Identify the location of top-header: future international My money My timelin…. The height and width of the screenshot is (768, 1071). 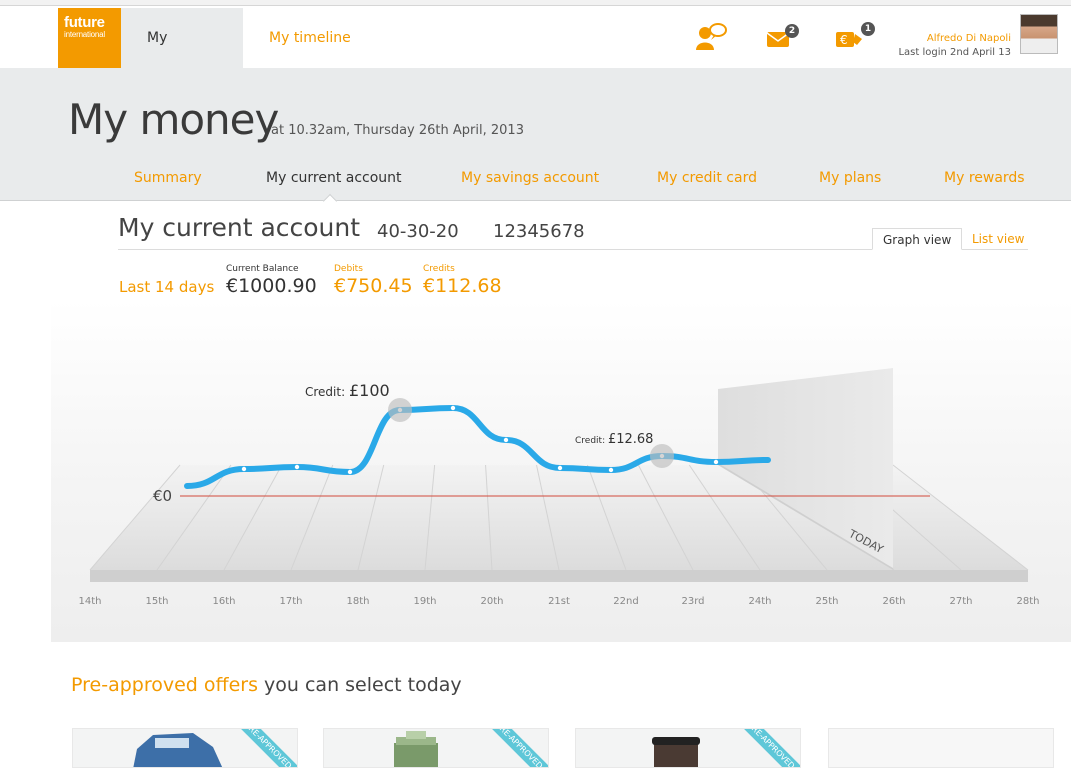
(535, 56).